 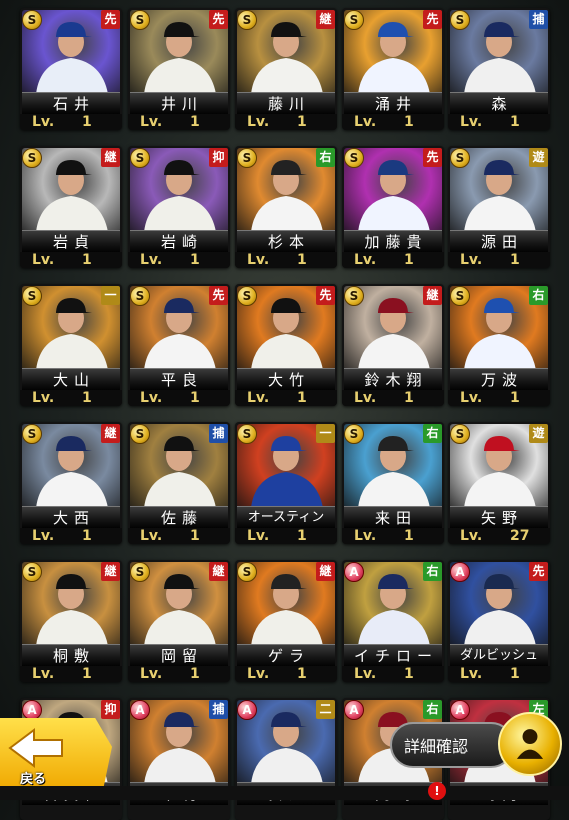 I want to click on player-card: S 捕佐藤 Lv. 1, so click(x=179, y=483).